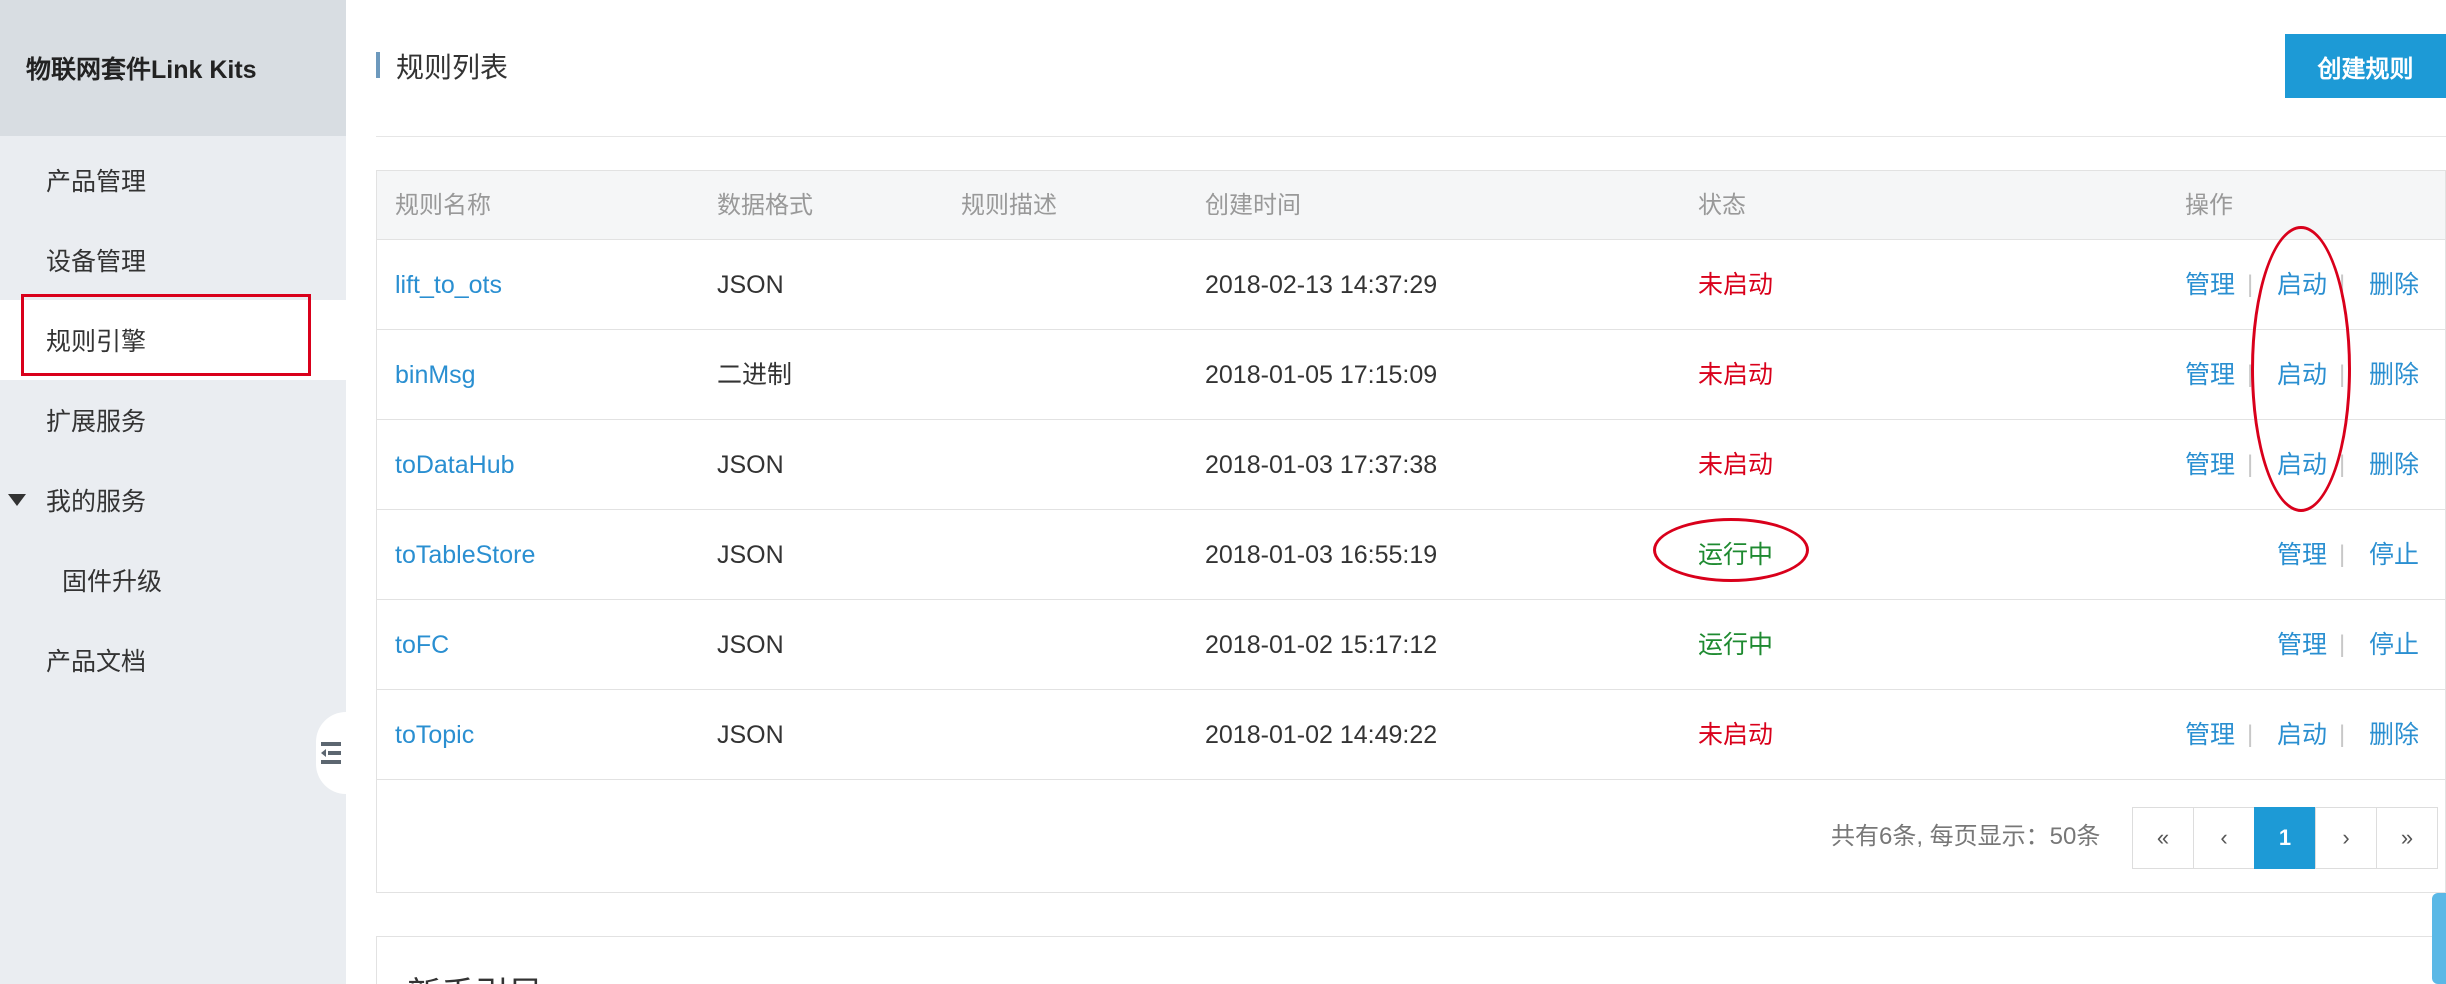  What do you see at coordinates (2346, 838) in the screenshot?
I see `next-page-button: ›` at bounding box center [2346, 838].